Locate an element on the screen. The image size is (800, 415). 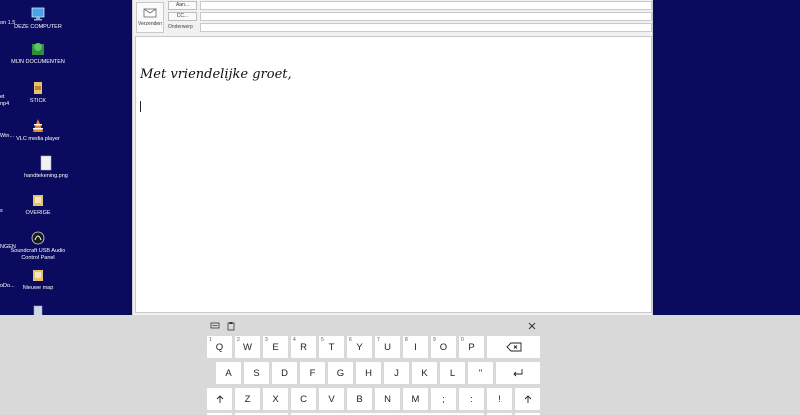
enter-icon is located at coordinates (518, 373).